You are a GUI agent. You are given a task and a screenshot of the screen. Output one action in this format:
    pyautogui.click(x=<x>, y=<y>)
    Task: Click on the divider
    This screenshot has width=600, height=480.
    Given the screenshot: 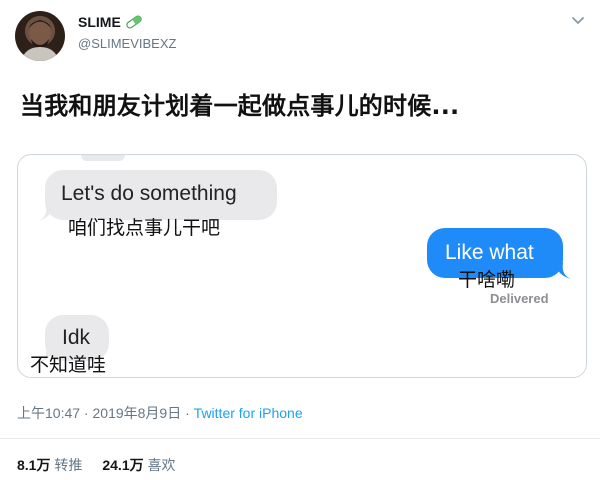 What is the action you would take?
    pyautogui.click(x=300, y=438)
    